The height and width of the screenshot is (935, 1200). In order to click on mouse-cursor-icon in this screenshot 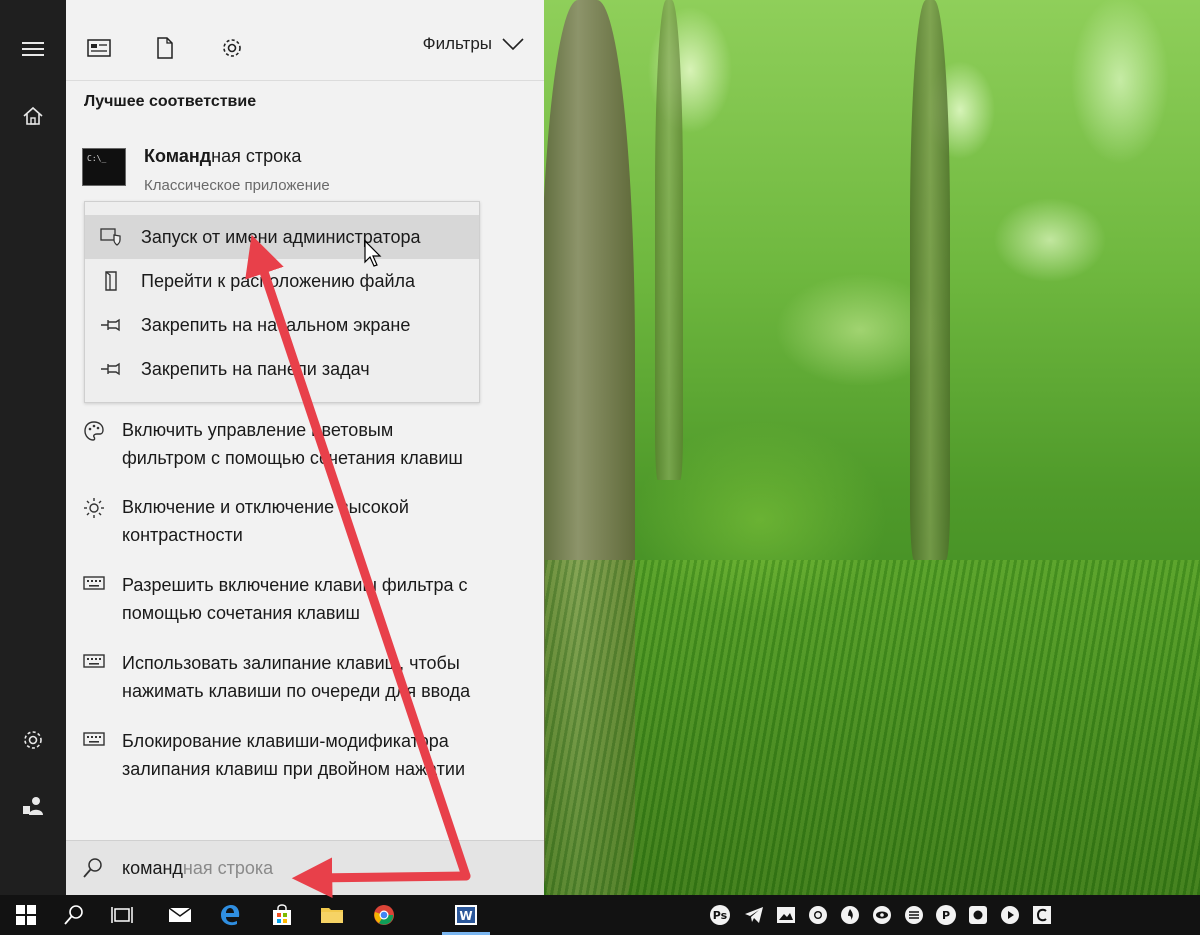, I will do `click(373, 253)`.